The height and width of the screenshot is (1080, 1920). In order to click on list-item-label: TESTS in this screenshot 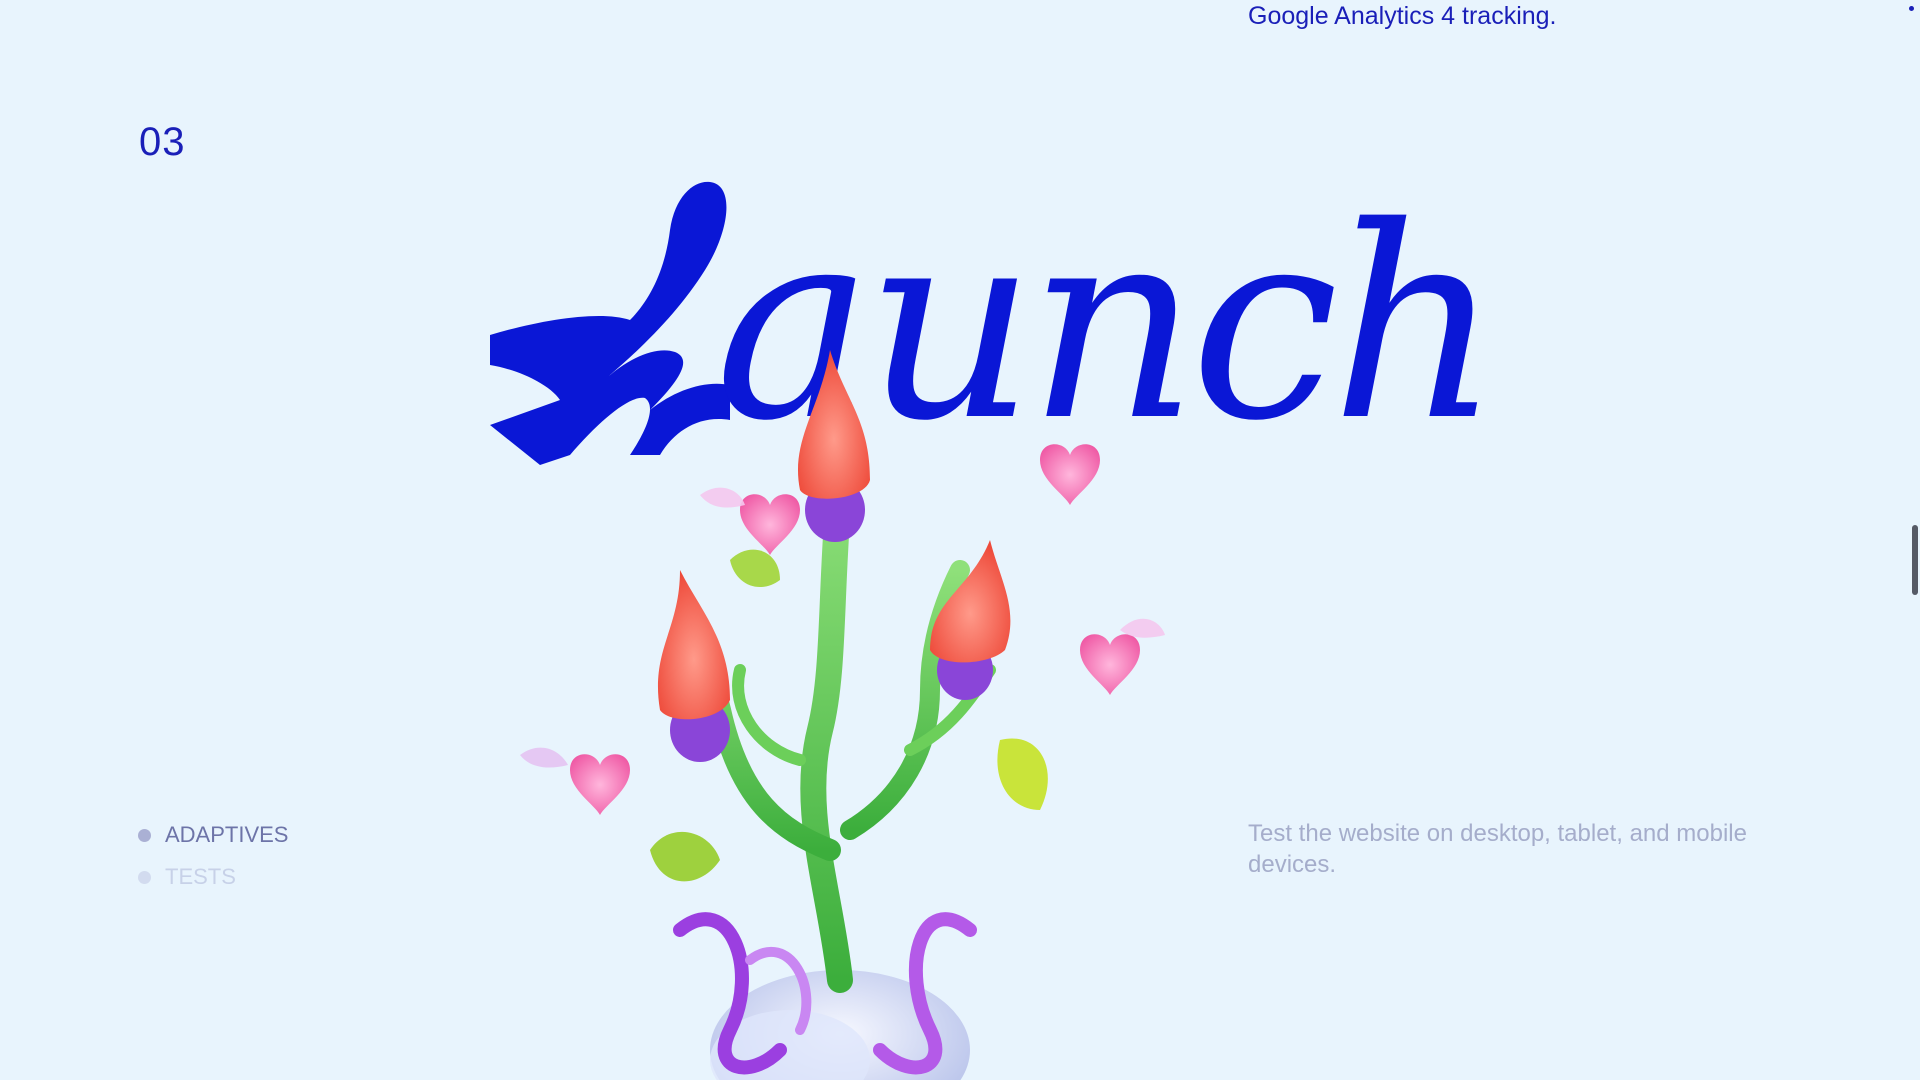, I will do `click(200, 876)`.